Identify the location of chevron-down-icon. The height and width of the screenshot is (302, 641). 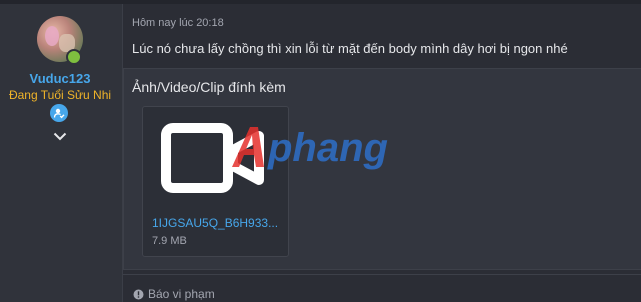
(60, 136).